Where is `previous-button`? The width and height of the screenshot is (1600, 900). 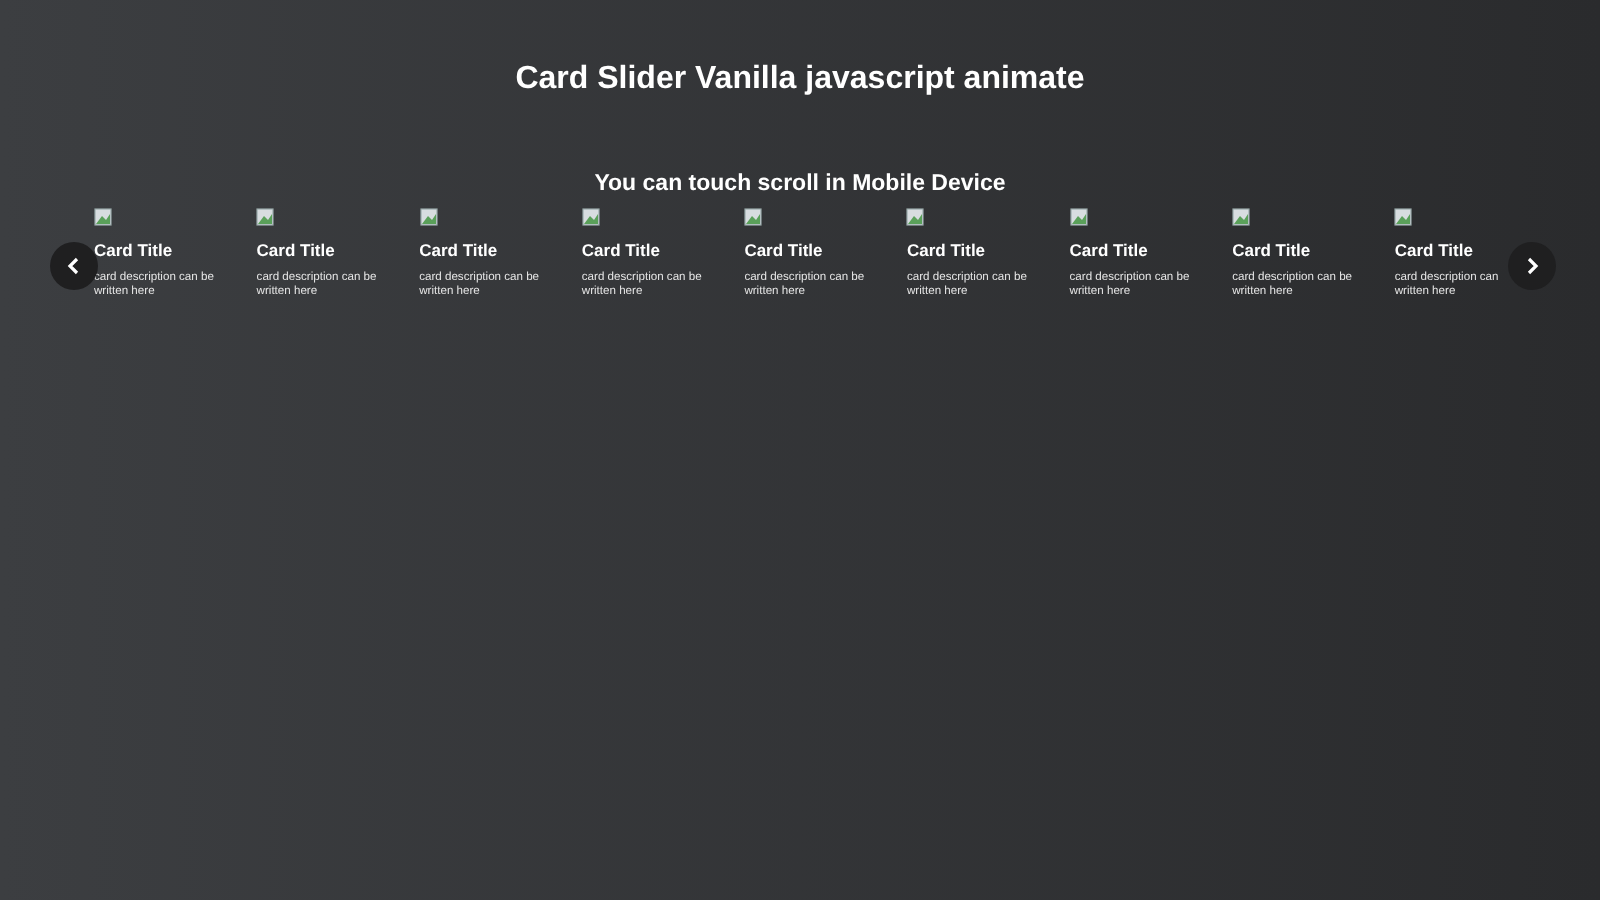
previous-button is located at coordinates (74, 266).